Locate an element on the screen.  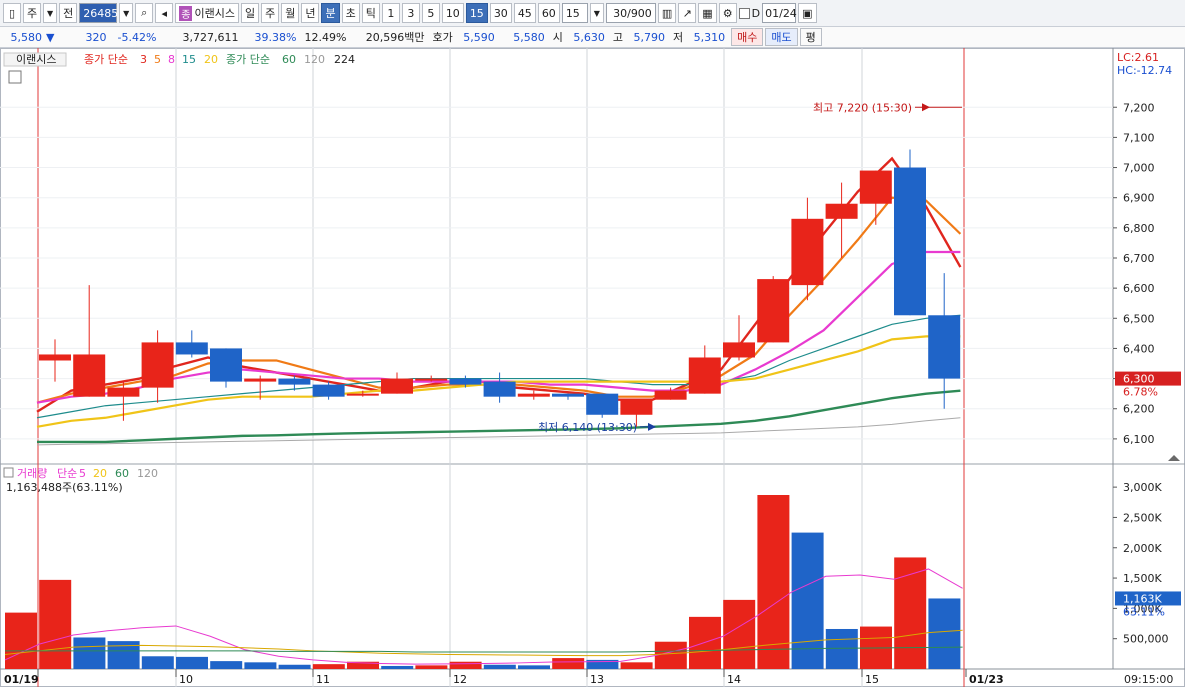
stock-name-field: 종 이랜시스 is located at coordinates (207, 13).